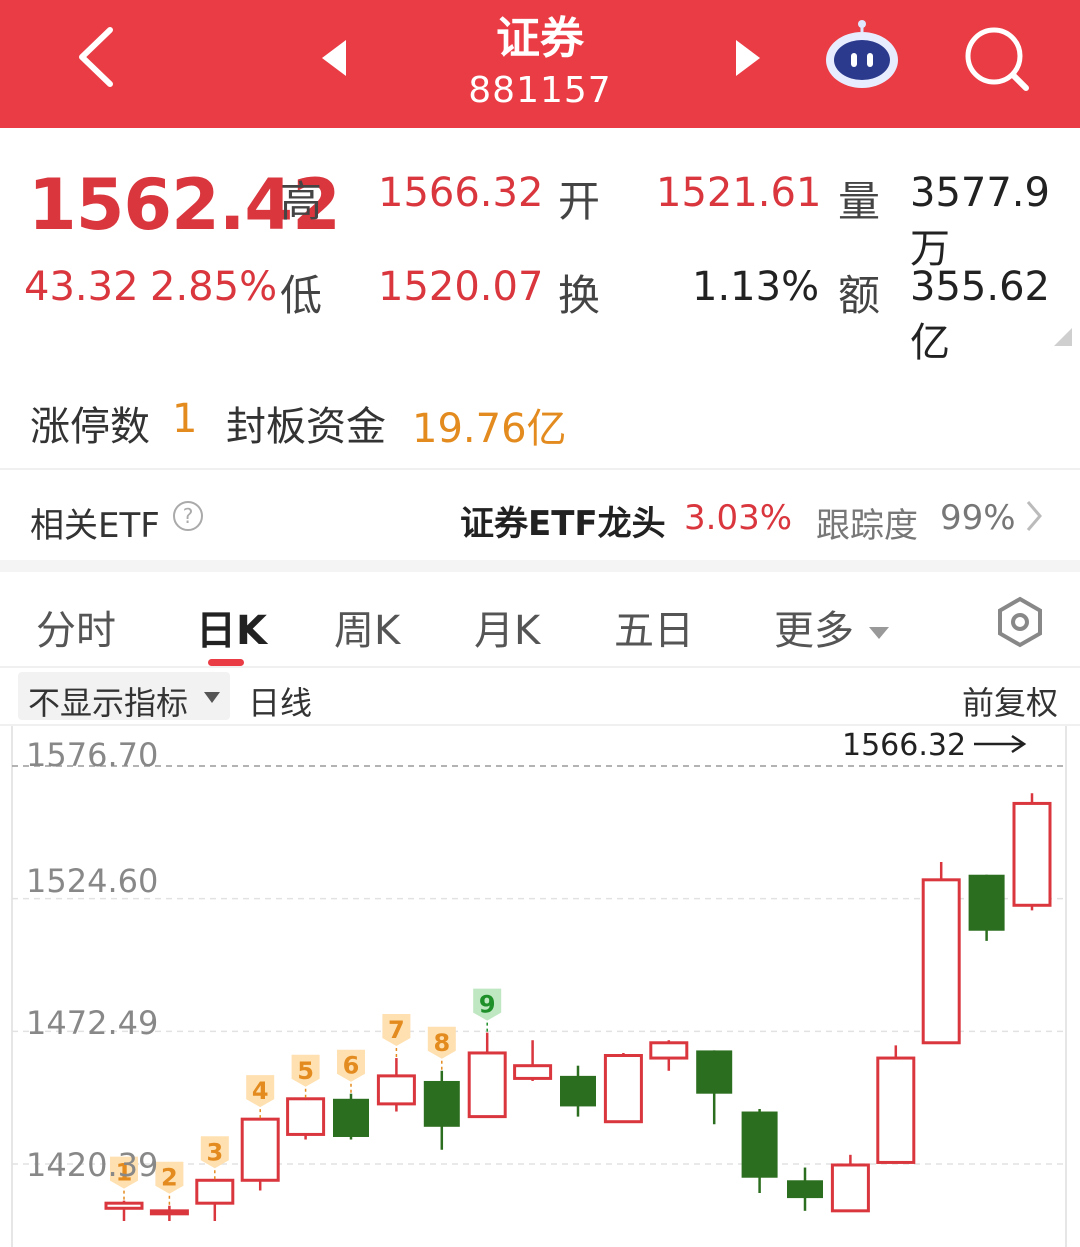  I want to click on price-change-pct: 2.85%, so click(214, 287).